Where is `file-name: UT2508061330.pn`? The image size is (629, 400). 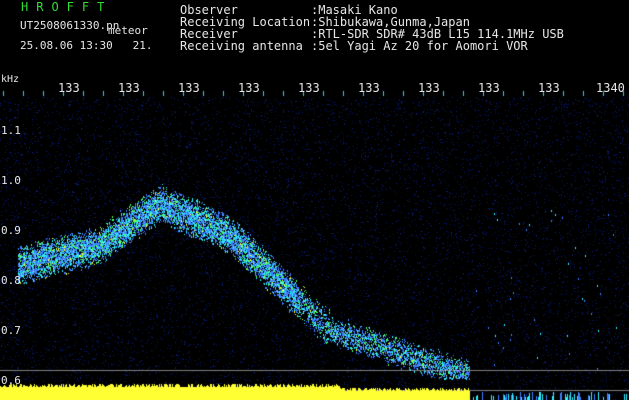 file-name: UT2508061330.pn is located at coordinates (70, 25).